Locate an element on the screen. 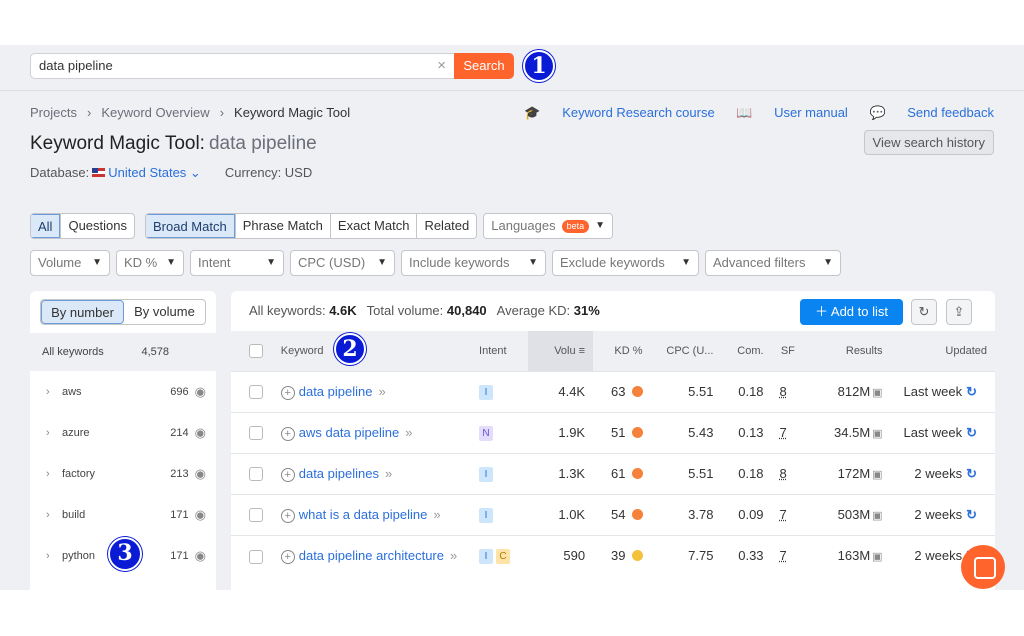 The image size is (1024, 636). all-keywords-group: All keywords 4,578 is located at coordinates (123, 352).